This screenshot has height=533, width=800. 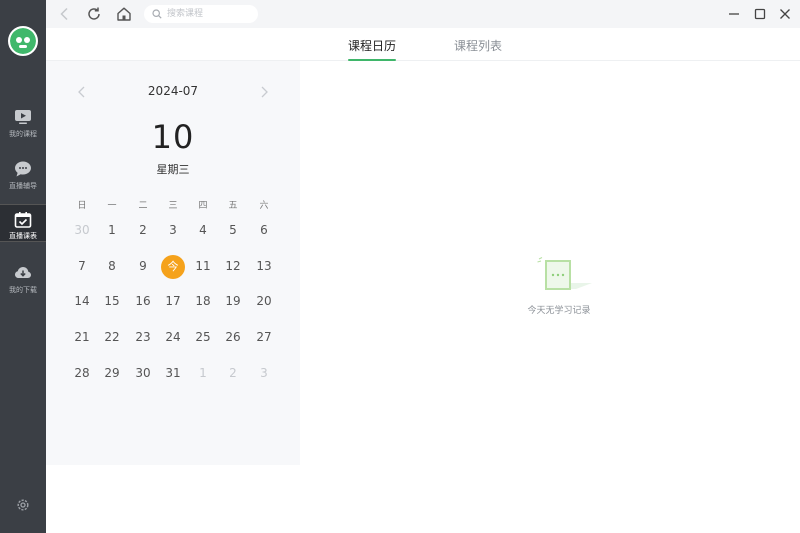 I want to click on maximize-icon, so click(x=760, y=14).